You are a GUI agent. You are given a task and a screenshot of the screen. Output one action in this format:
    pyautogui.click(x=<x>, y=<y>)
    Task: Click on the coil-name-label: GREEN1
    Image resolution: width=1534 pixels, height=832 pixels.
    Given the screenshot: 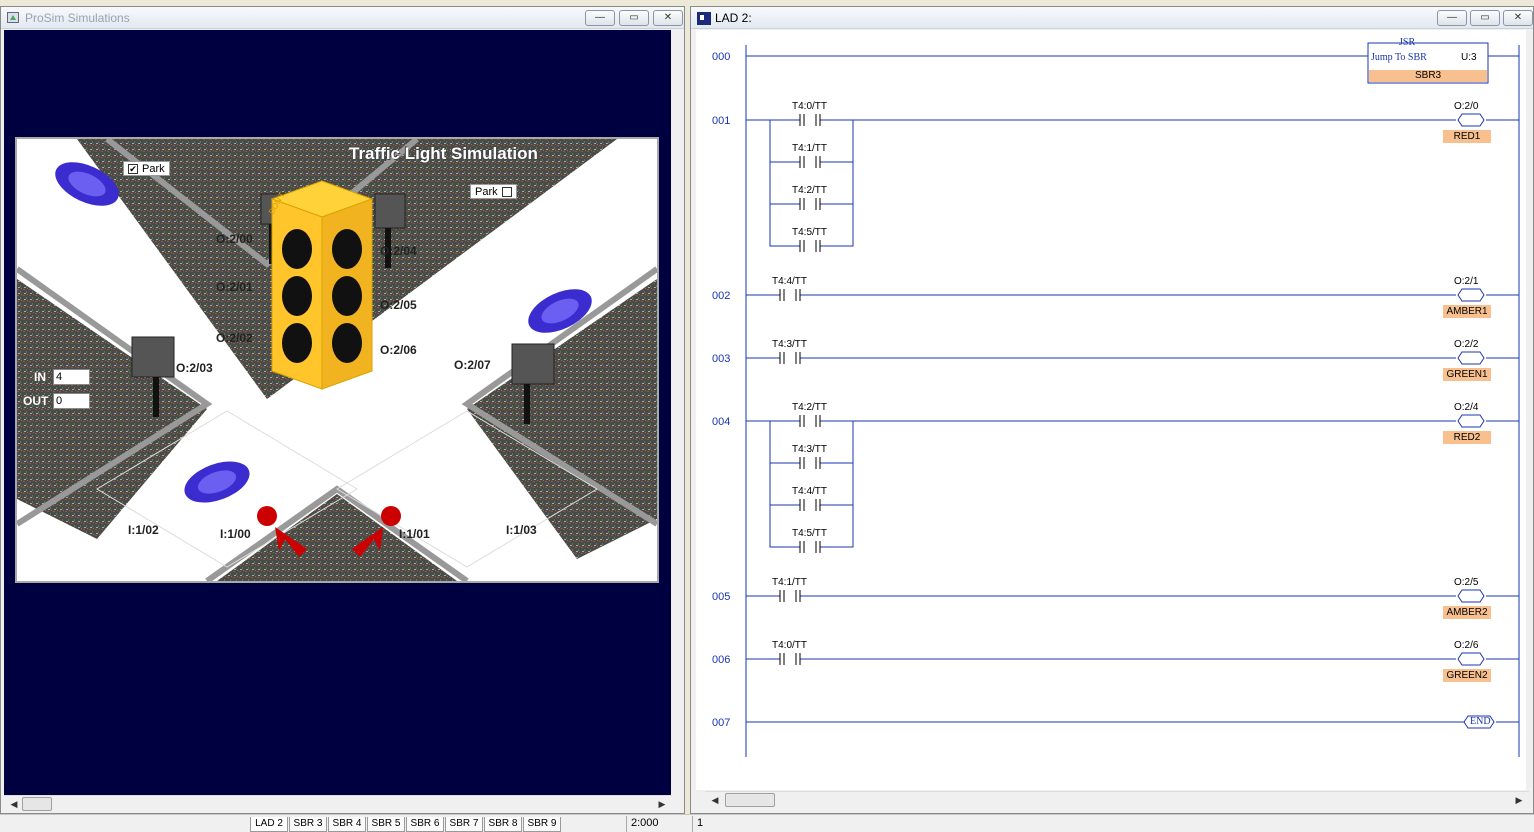 What is the action you would take?
    pyautogui.click(x=1467, y=374)
    